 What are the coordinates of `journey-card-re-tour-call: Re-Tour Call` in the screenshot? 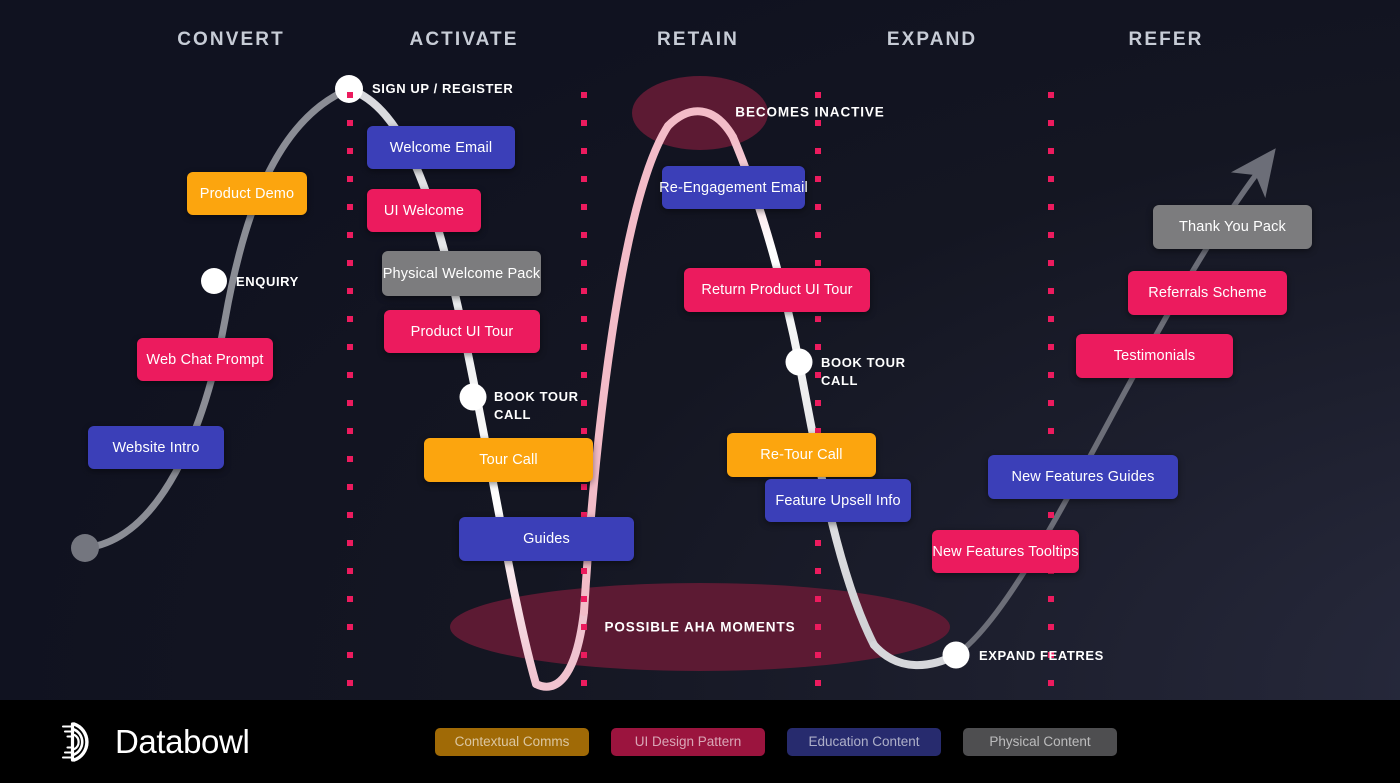 It's located at (801, 455).